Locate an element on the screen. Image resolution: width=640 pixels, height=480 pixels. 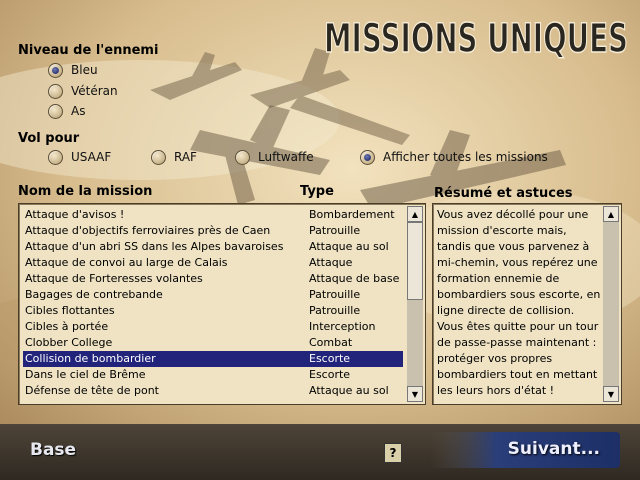
mission-name-cell: Attaque de Forteresses volantes is located at coordinates (114, 278).